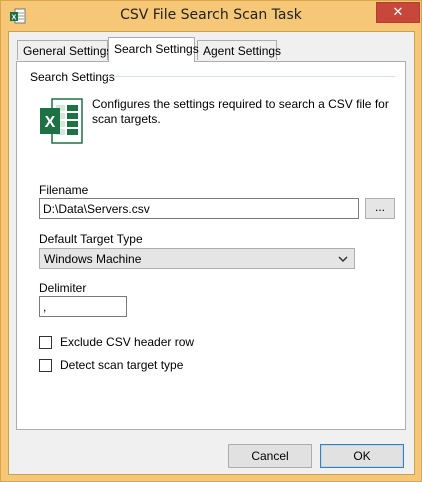 Image resolution: width=422 pixels, height=482 pixels. I want to click on tab-label: General Settings, so click(68, 51).